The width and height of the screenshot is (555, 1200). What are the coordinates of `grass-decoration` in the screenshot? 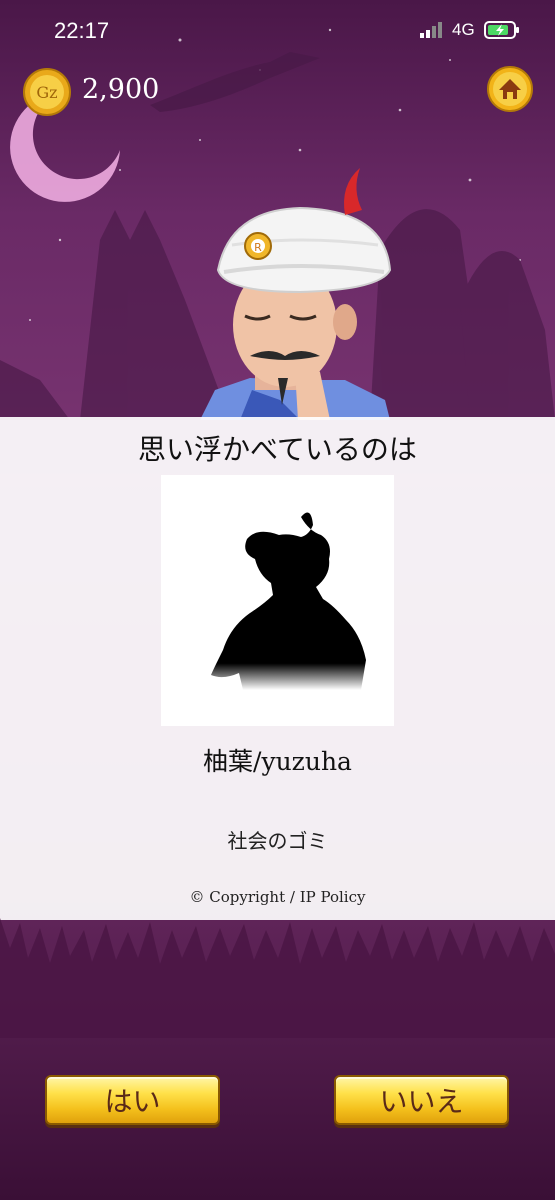 It's located at (277, 978).